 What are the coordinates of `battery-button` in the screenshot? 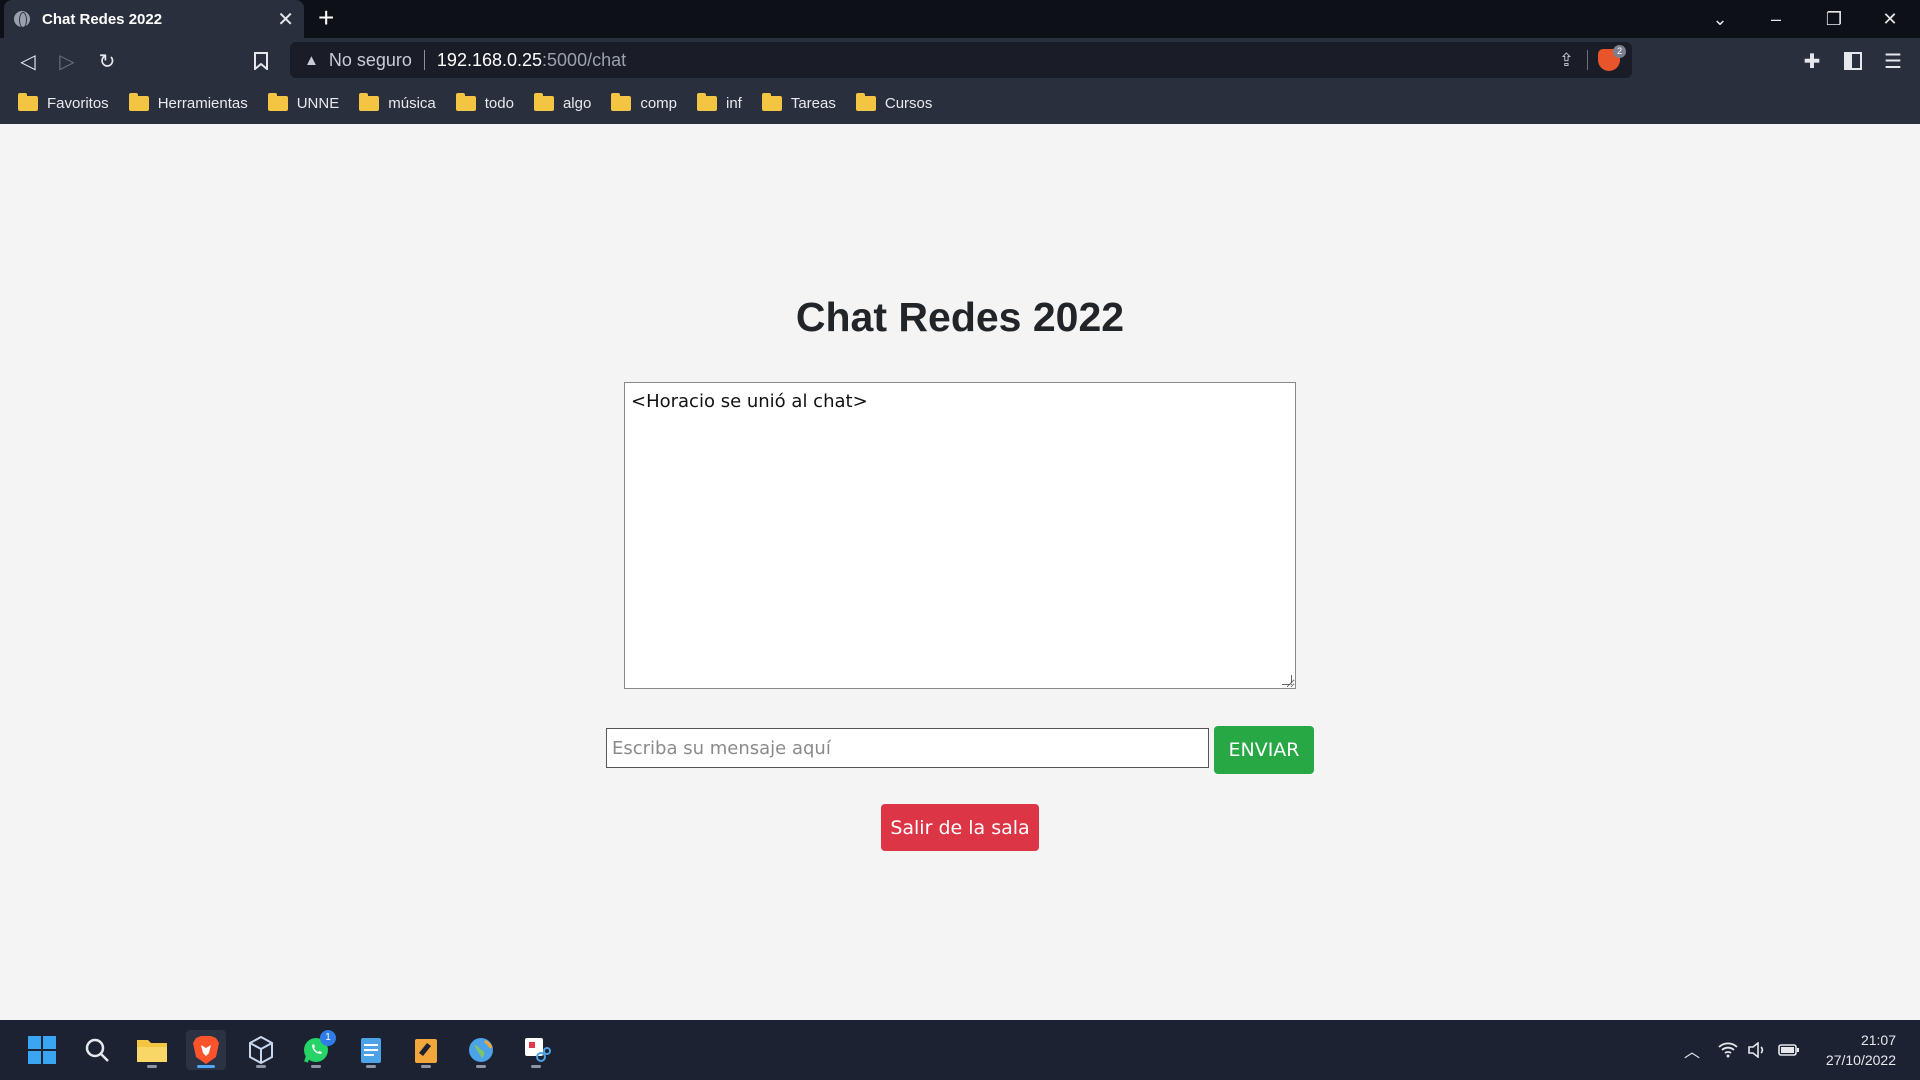 It's located at (1789, 1050).